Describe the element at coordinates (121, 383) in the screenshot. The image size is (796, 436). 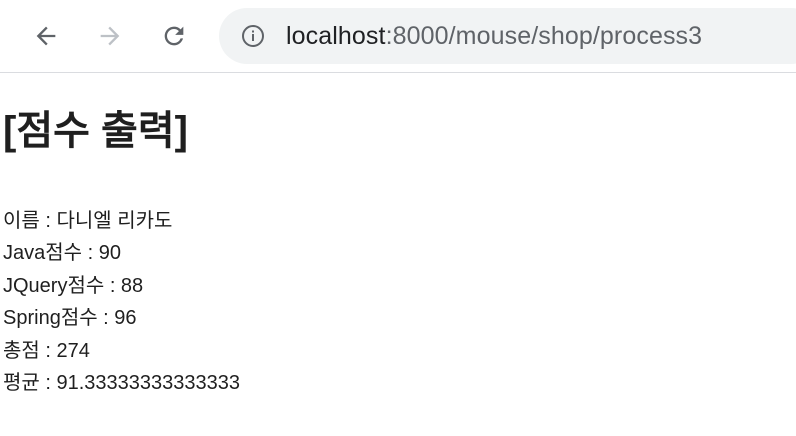
I see `average-score-line: 평균 : 91.33333333333333` at that location.